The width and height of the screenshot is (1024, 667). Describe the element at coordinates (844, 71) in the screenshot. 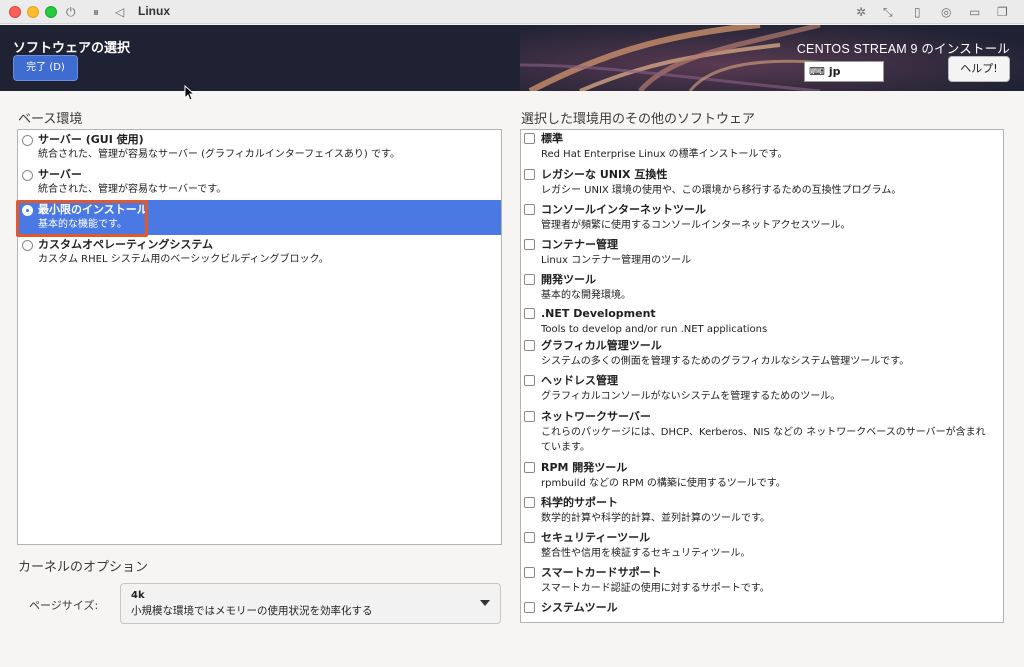

I see `keyboard-layout-indicator: ⌨ jp` at that location.